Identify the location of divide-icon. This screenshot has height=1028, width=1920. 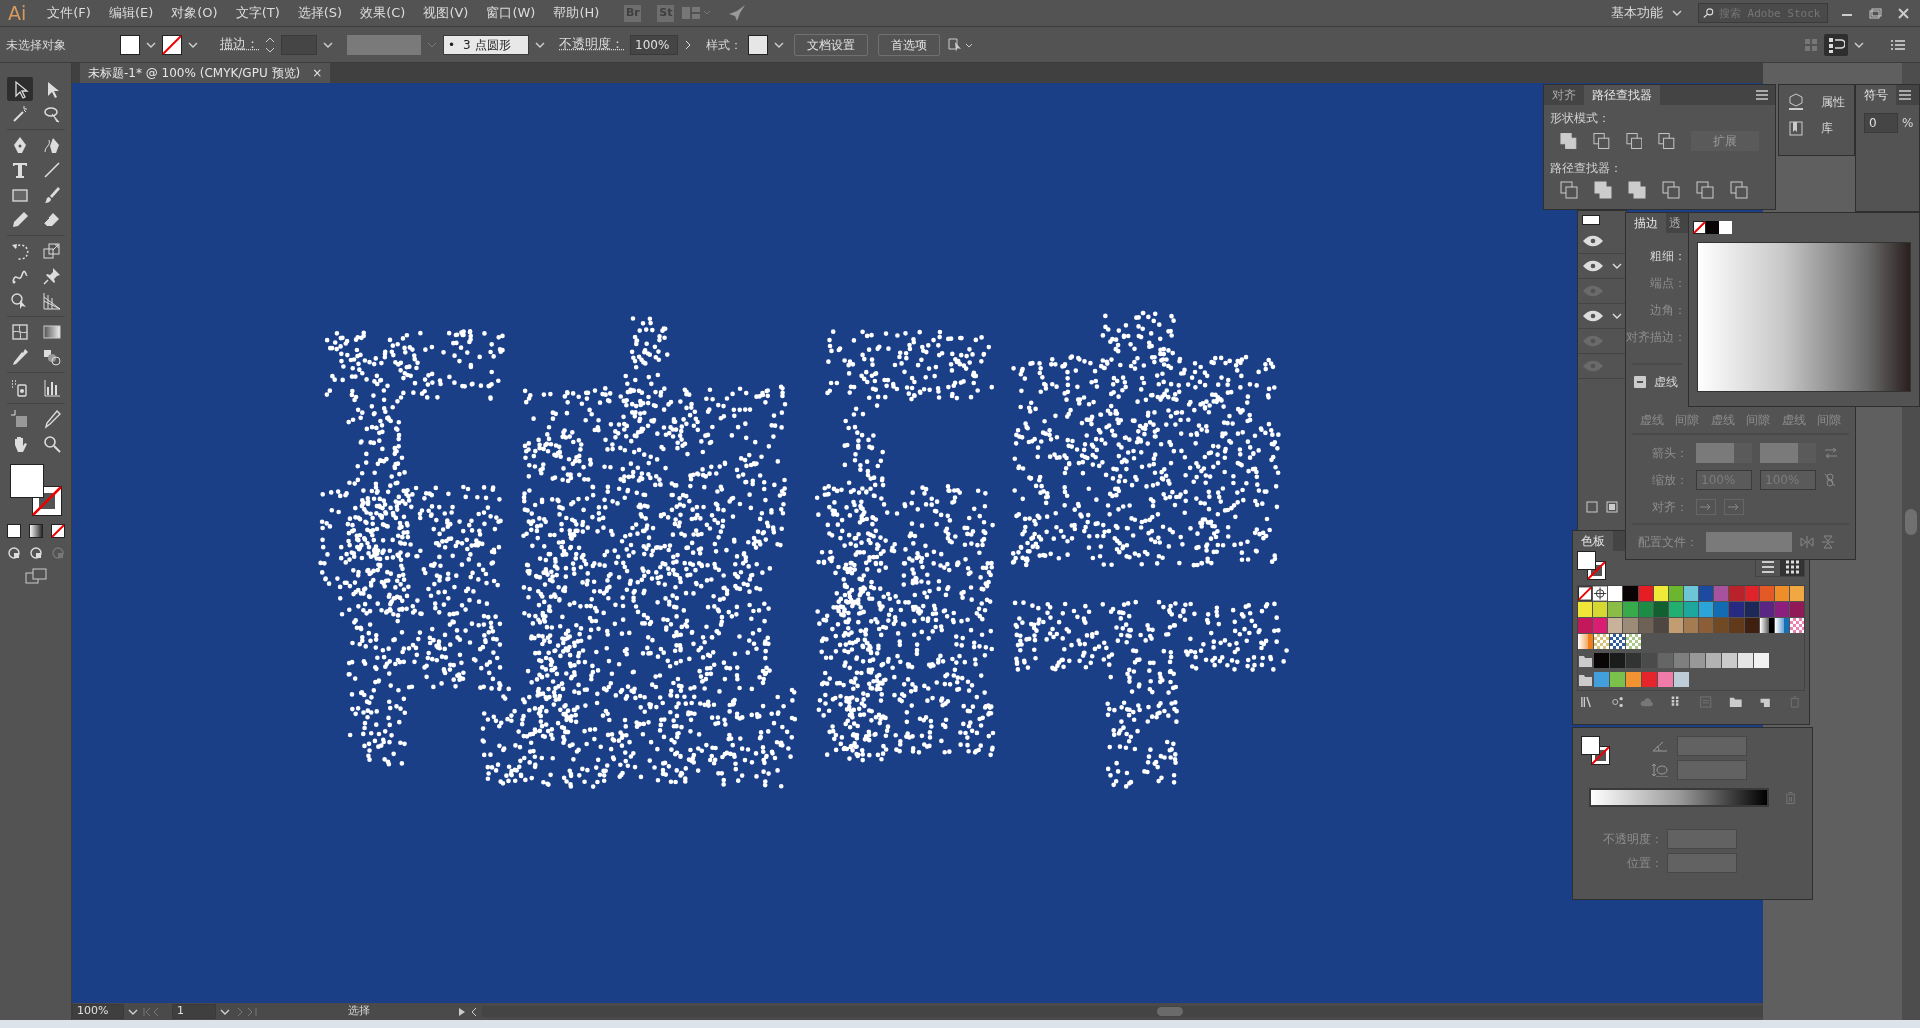
(1569, 190).